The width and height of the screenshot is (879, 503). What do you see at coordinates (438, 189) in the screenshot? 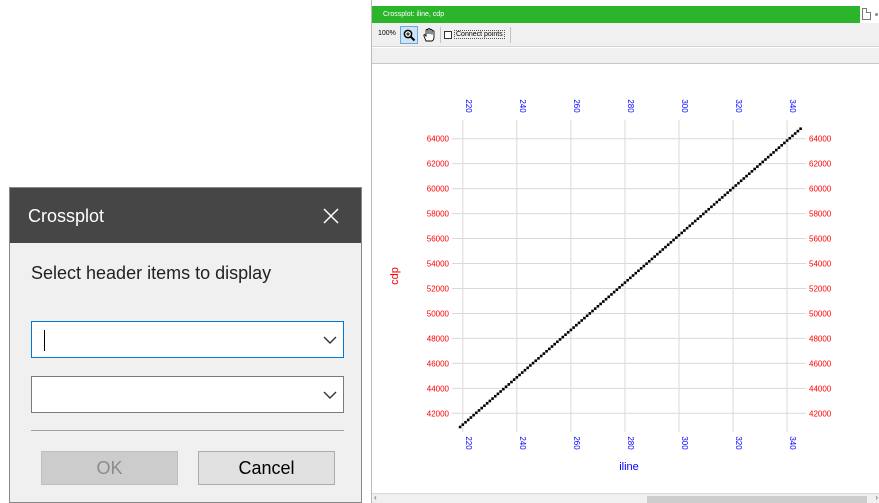
I see `y-tick-label-left: 60000` at bounding box center [438, 189].